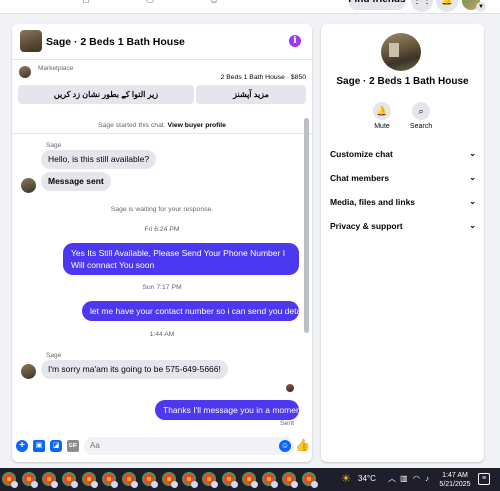 Image resolution: width=500 pixels, height=491 pixels. What do you see at coordinates (162, 209) in the screenshot?
I see `waiting-notice: Sage is waiting for your response.` at bounding box center [162, 209].